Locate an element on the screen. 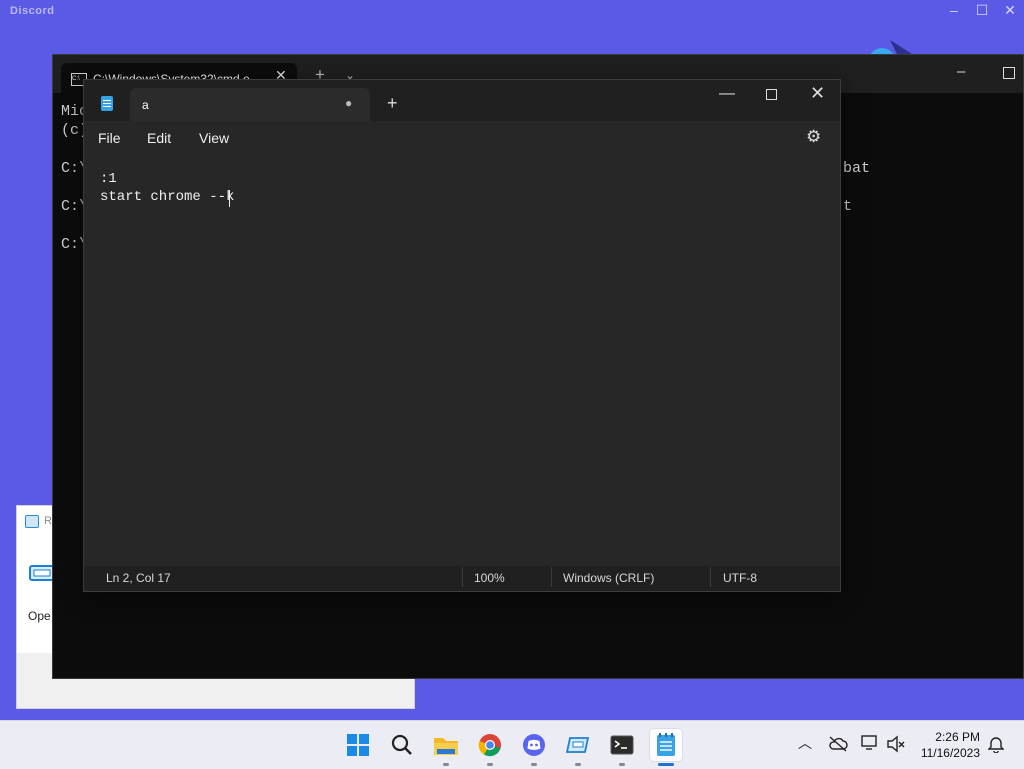 This screenshot has width=1024, height=769. status-position: Ln 2, Col 17 is located at coordinates (138, 578).